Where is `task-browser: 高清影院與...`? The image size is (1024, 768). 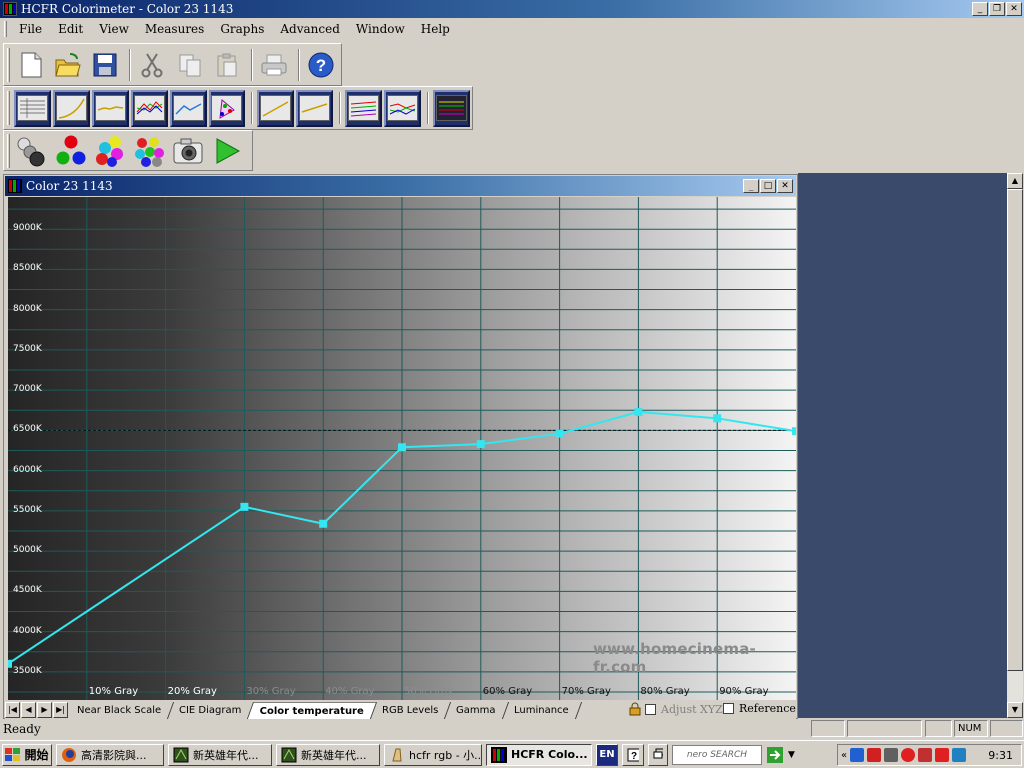
task-browser: 高清影院與... is located at coordinates (110, 754).